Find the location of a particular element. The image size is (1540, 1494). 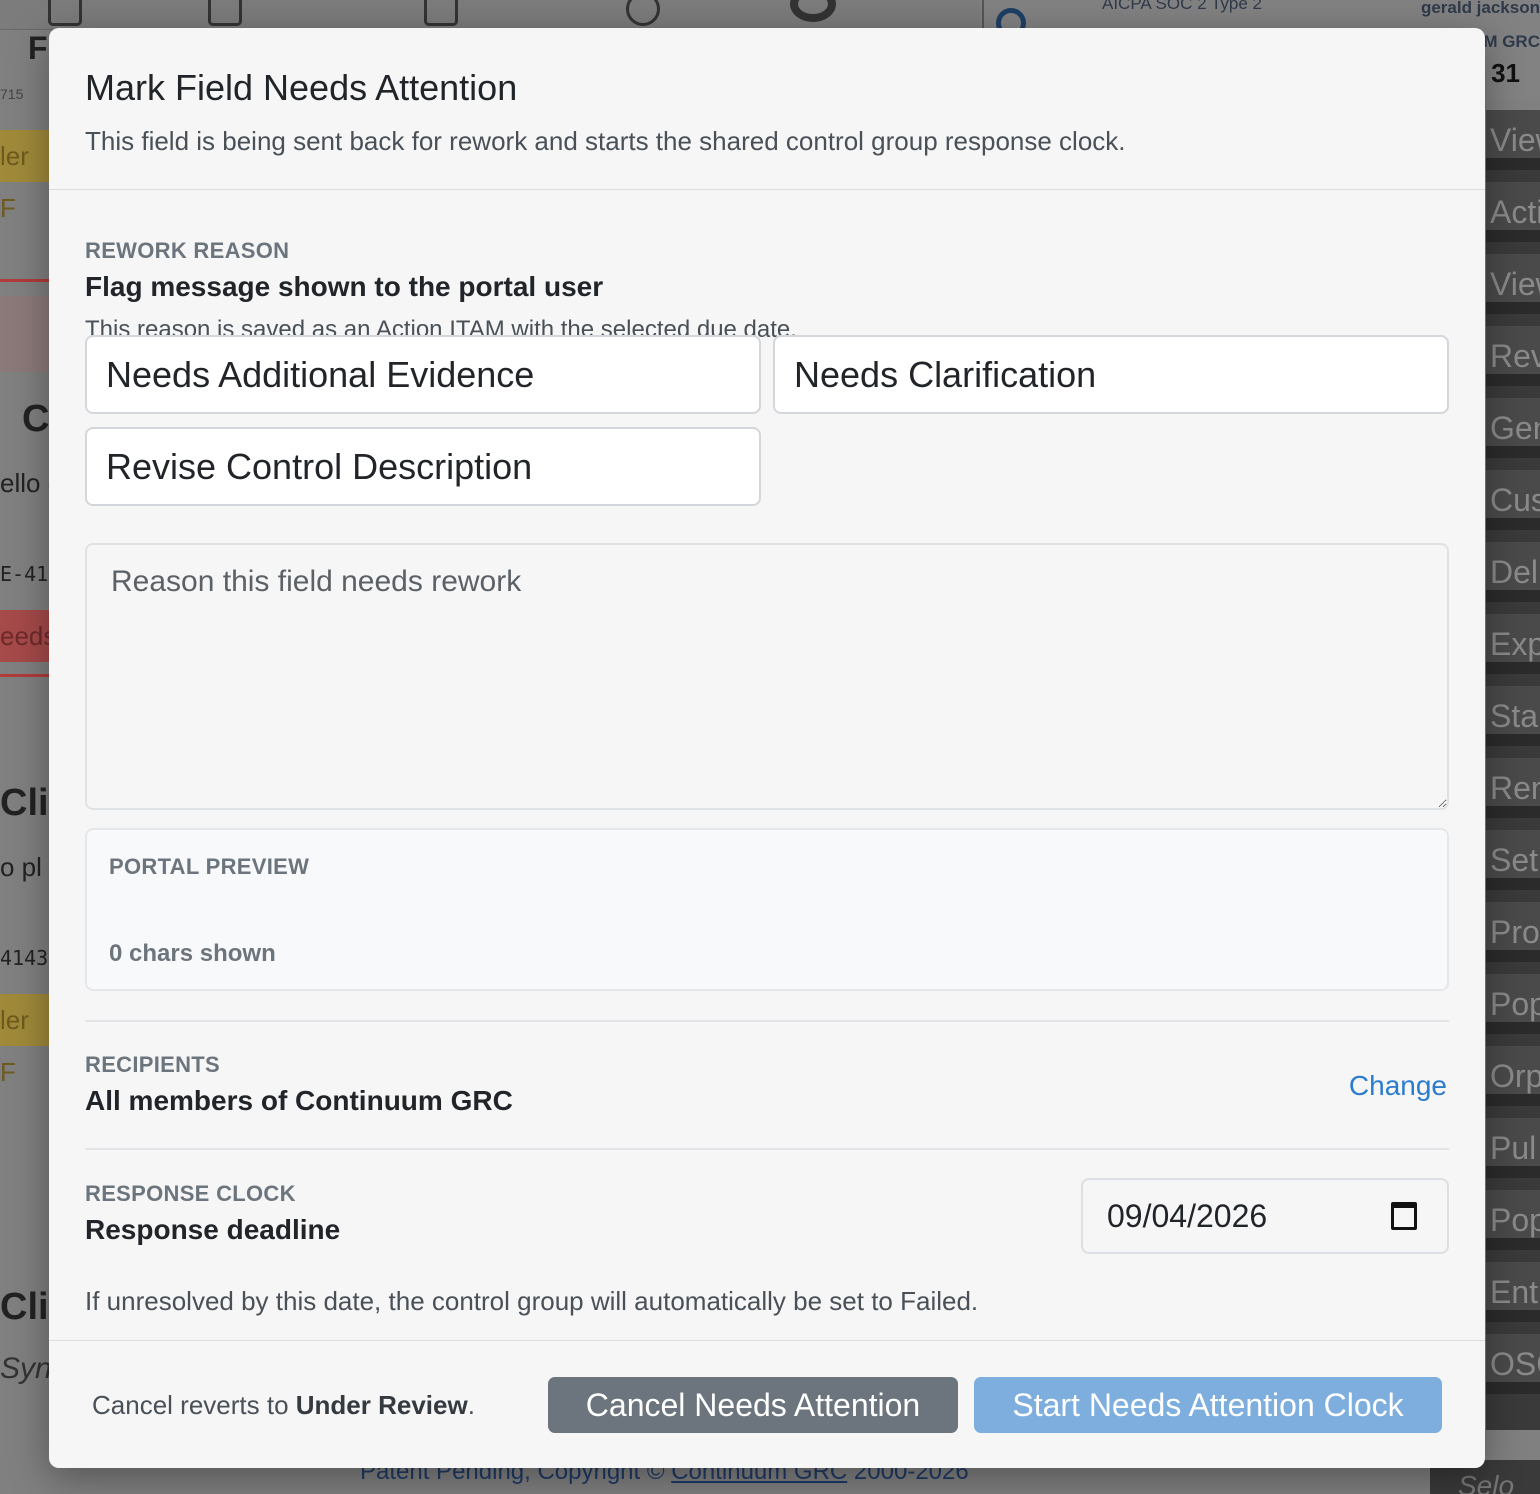

response-deadline-date-input: 09/04/2026 is located at coordinates (1265, 1216).